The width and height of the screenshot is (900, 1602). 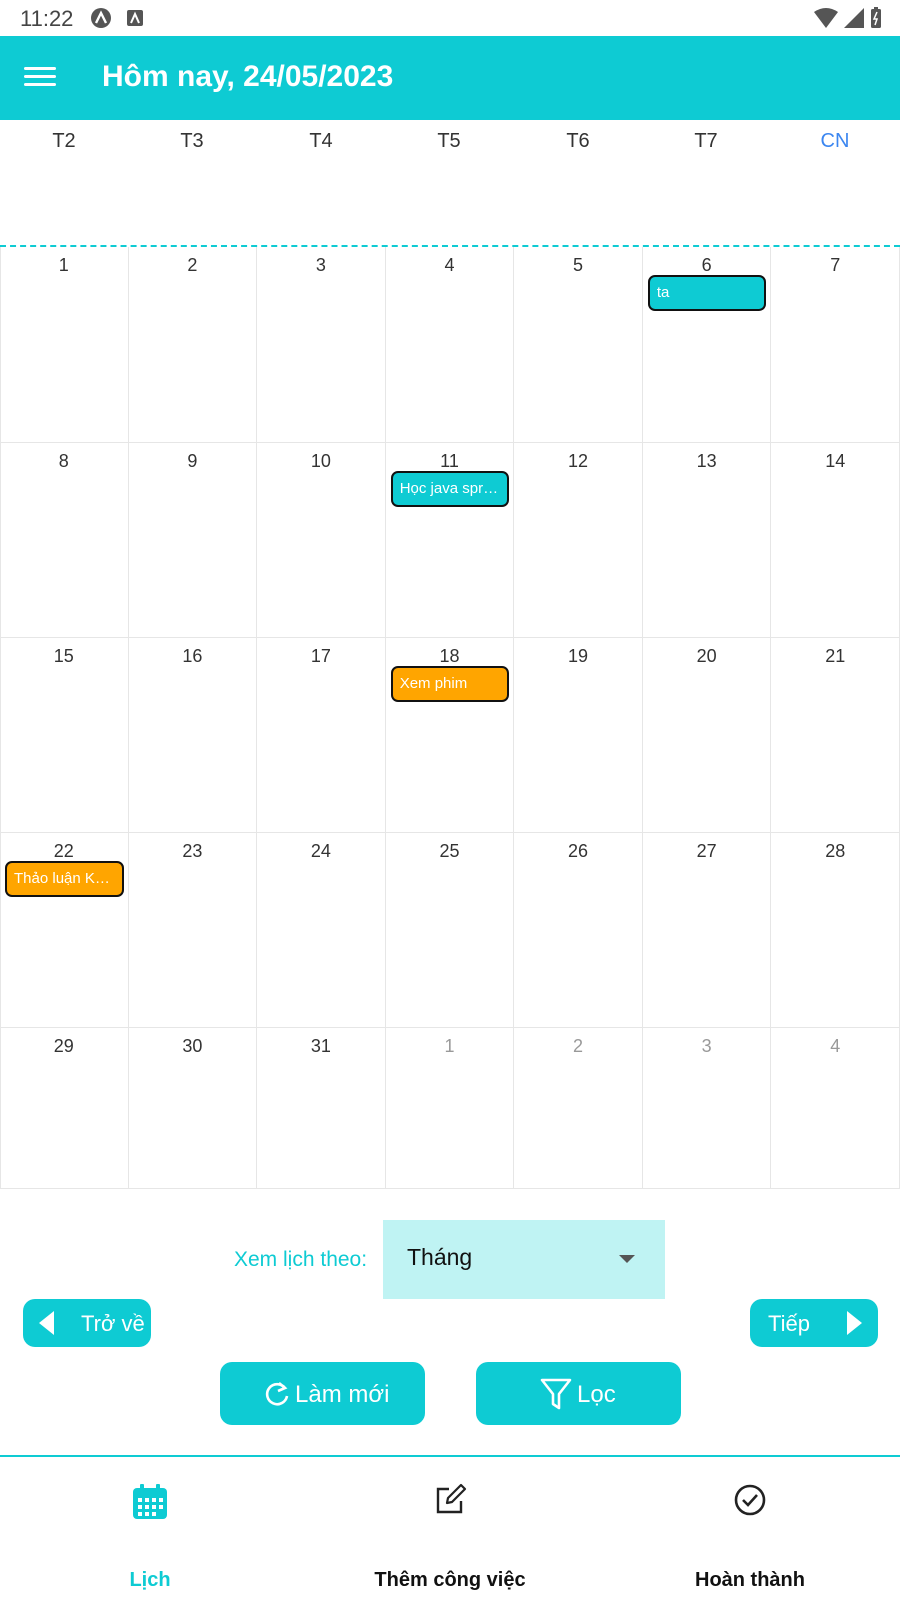 What do you see at coordinates (556, 1394) in the screenshot?
I see `filter-icon` at bounding box center [556, 1394].